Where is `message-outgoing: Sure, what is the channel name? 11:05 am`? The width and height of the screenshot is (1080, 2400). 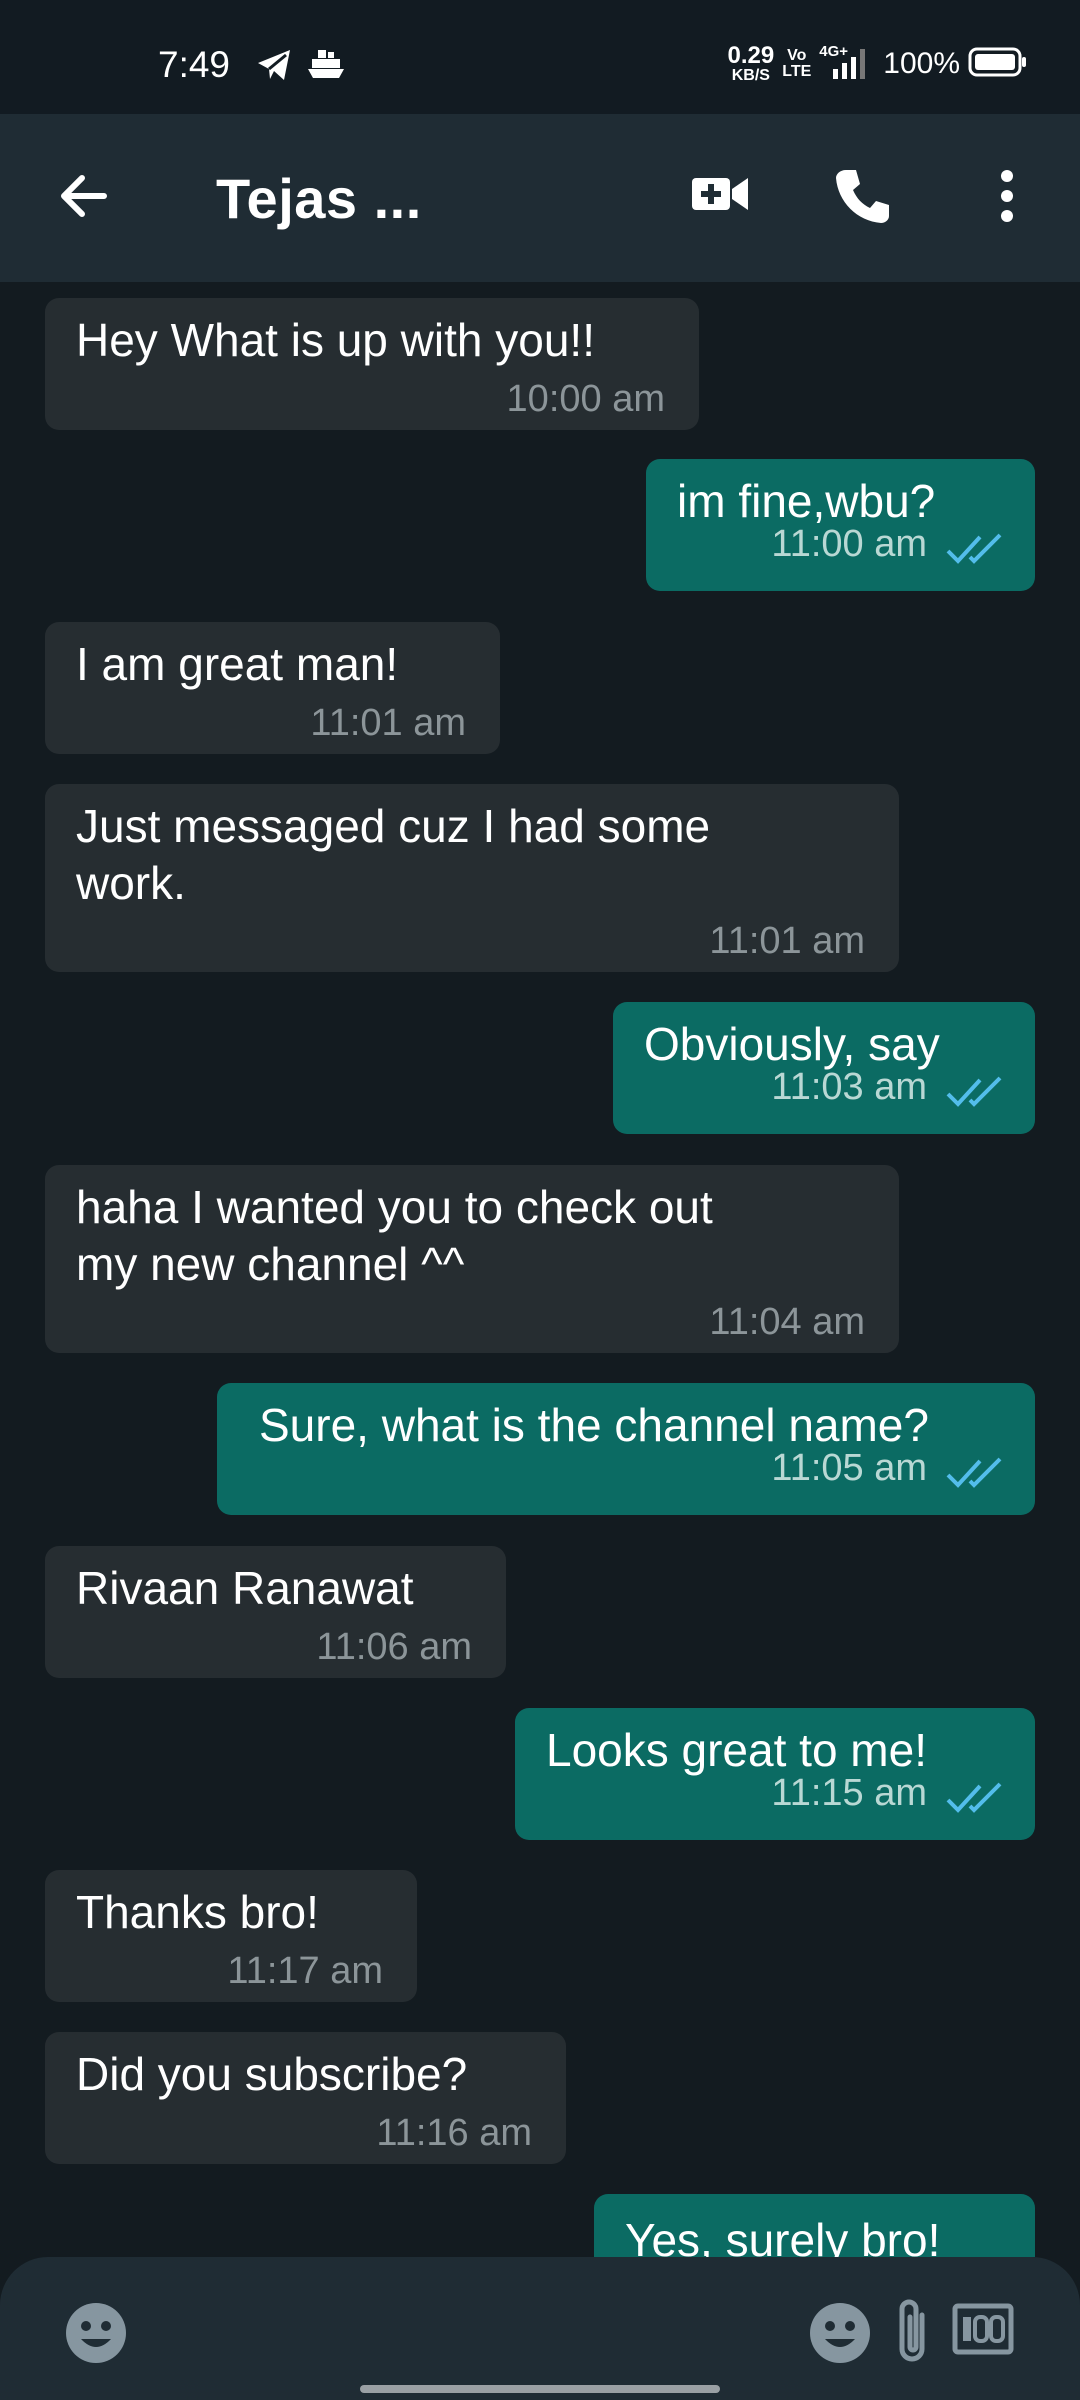 message-outgoing: Sure, what is the channel name? 11:05 am is located at coordinates (626, 1449).